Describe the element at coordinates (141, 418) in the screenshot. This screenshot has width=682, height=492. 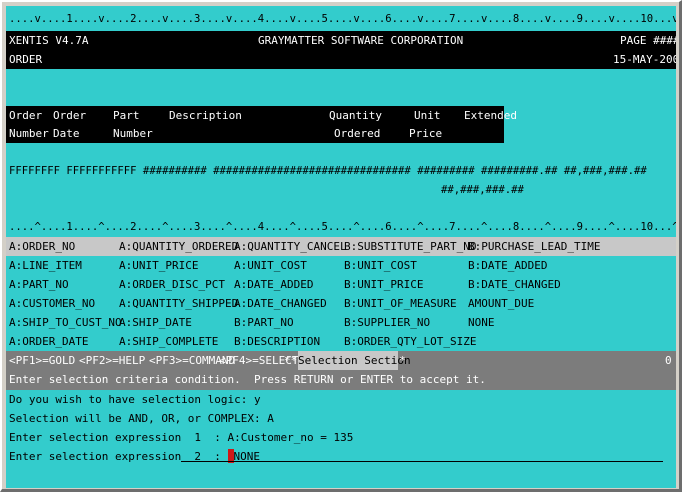
I see `selection-type-prompt: Selection will be AND, OR, or COMPLEX: A` at that location.